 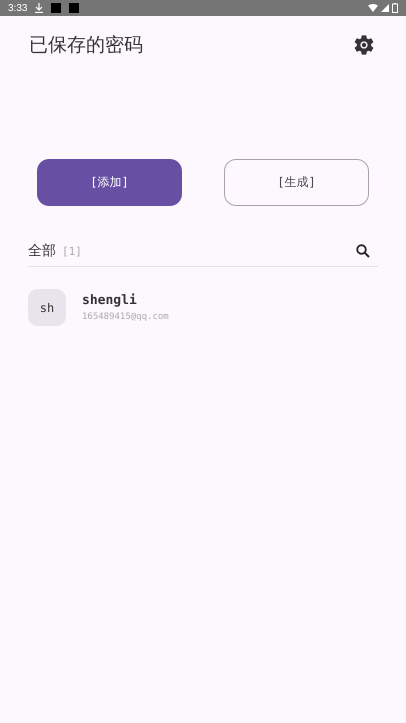 What do you see at coordinates (125, 300) in the screenshot?
I see `entry-name: shengli` at bounding box center [125, 300].